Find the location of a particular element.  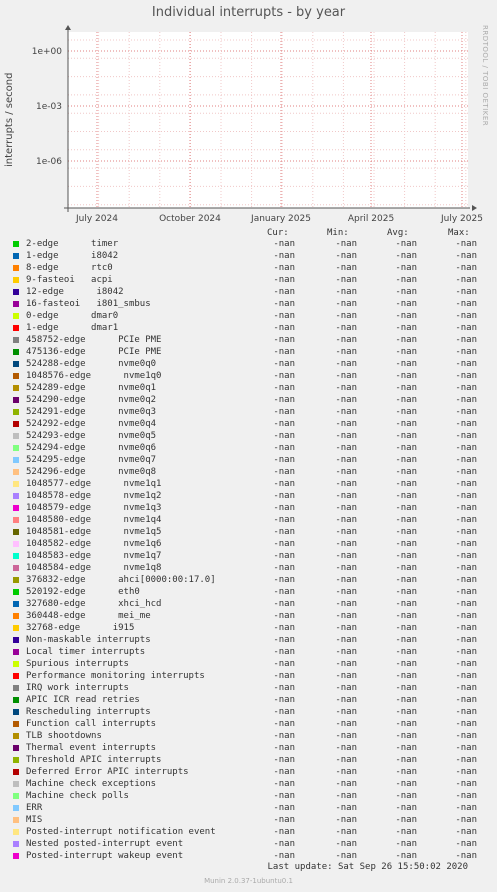

legend-label: 524291-edge nvme0q3 is located at coordinates (91, 412).